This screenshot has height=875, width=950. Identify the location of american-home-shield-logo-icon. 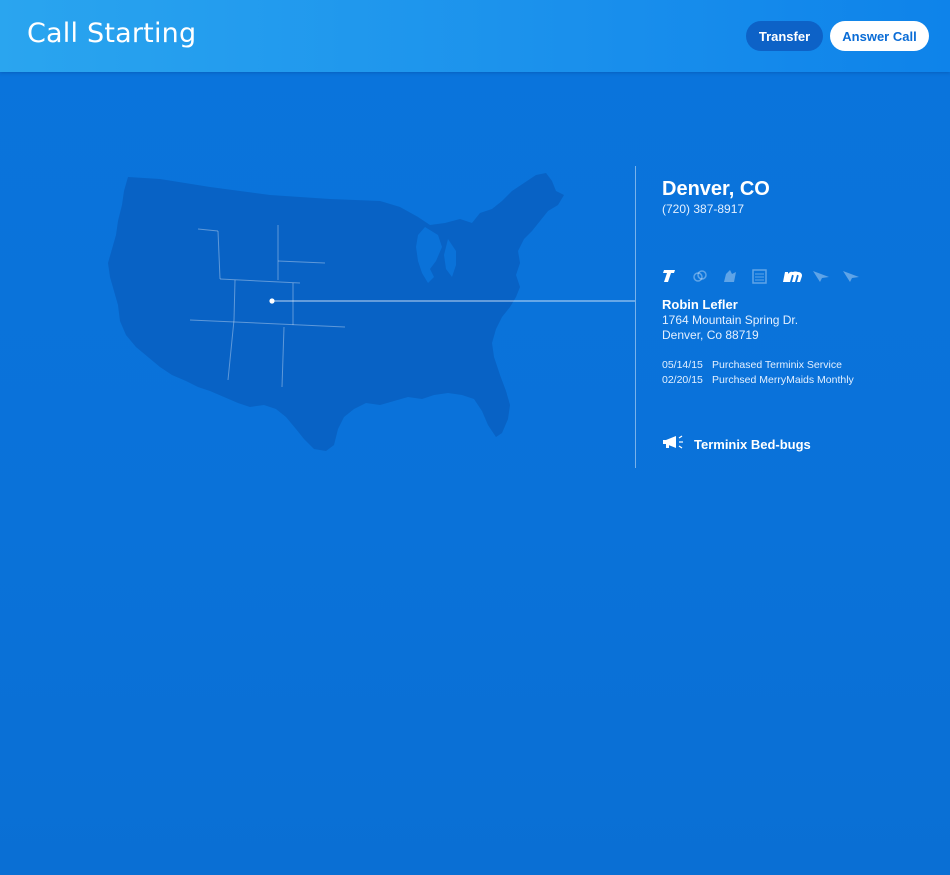
(857, 276).